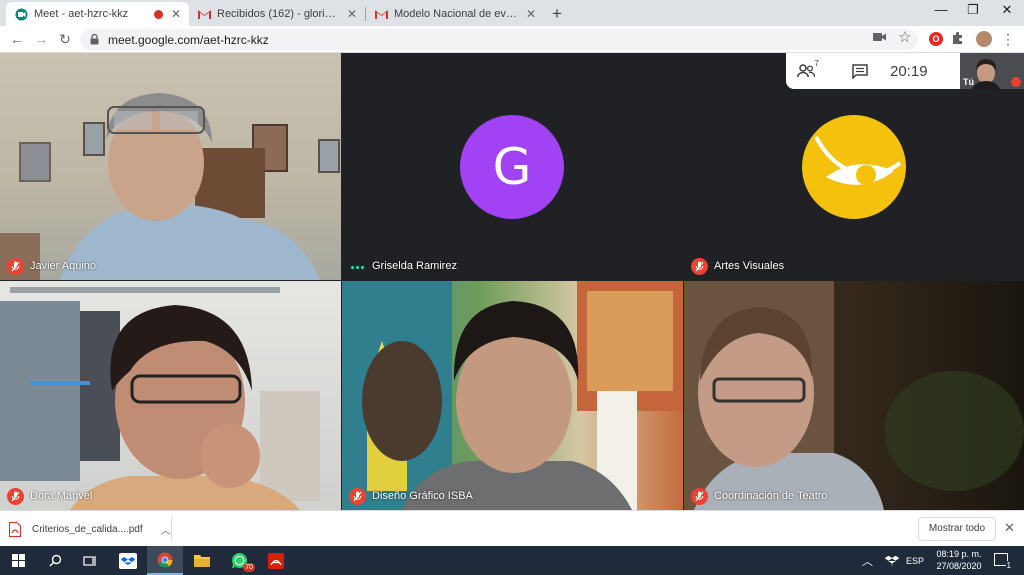 This screenshot has height=575, width=1024. I want to click on tab-title: Modelo Nacional de evaluación y, so click(456, 14).